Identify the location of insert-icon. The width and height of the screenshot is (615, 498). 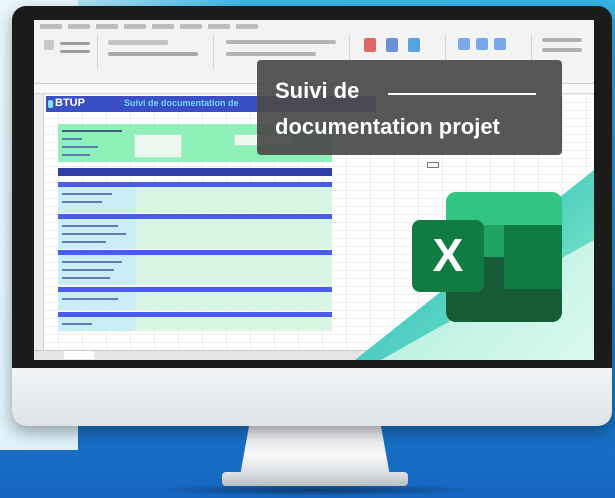
(464, 44).